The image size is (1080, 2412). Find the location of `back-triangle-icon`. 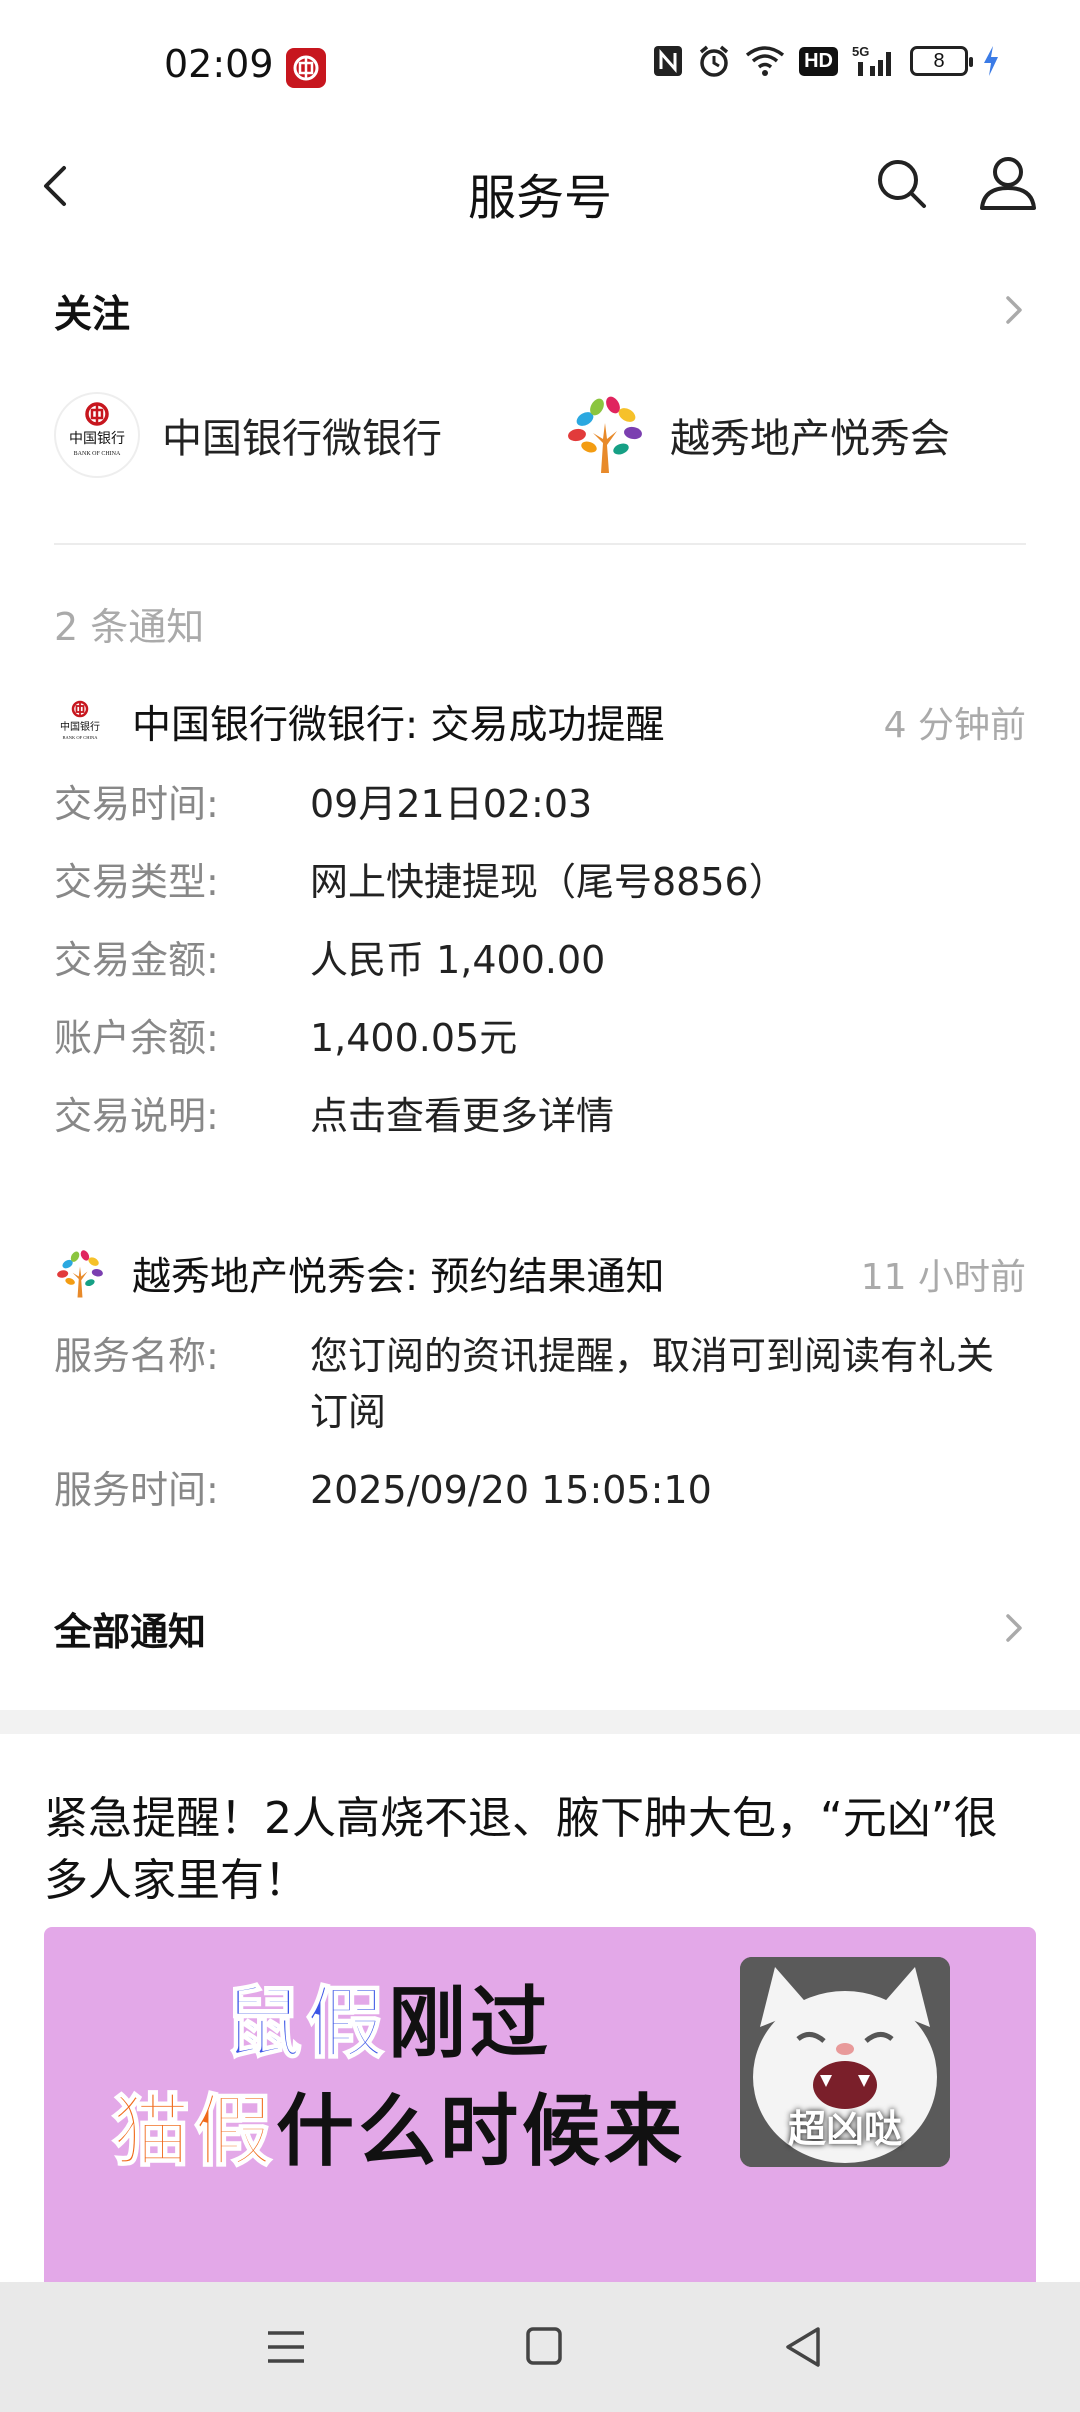

back-triangle-icon is located at coordinates (803, 2347).